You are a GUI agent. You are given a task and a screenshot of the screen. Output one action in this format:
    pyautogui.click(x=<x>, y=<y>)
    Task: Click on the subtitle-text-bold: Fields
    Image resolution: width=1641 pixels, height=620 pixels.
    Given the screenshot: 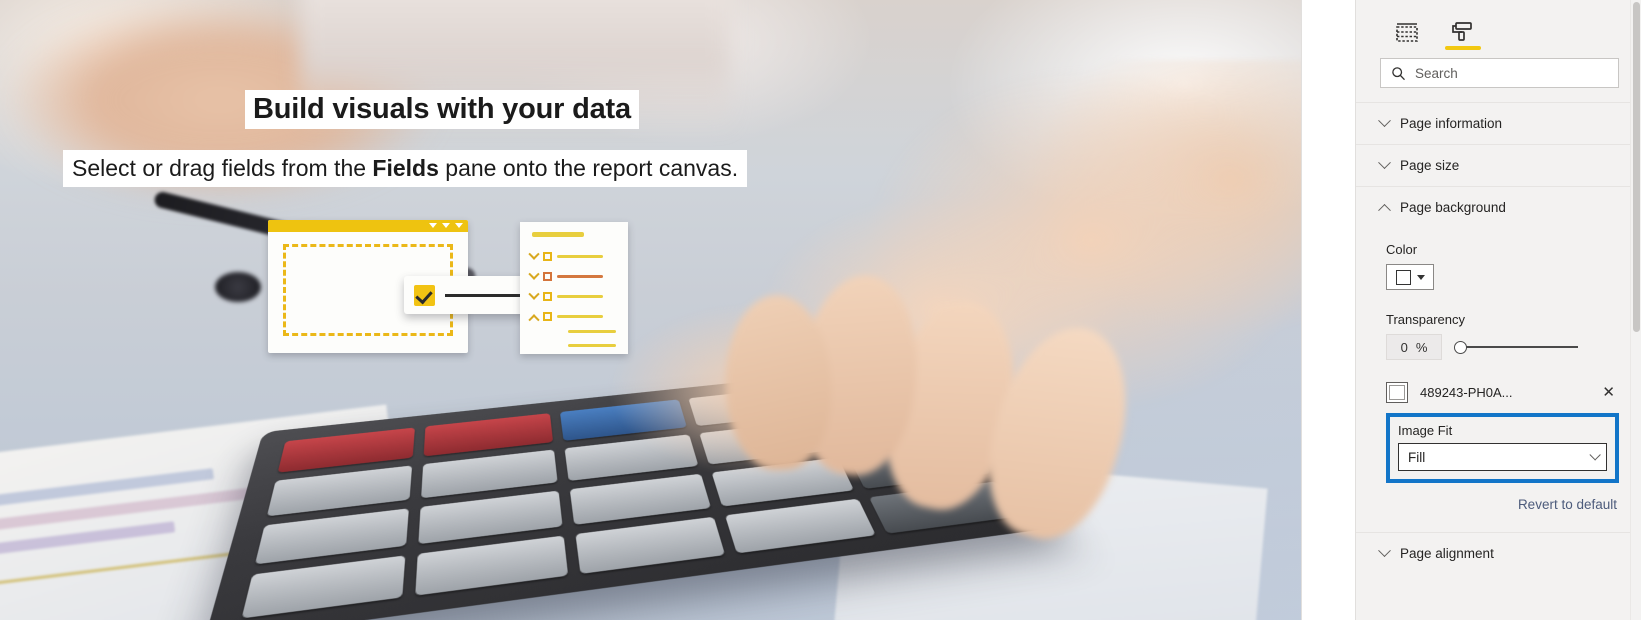 What is the action you would take?
    pyautogui.click(x=405, y=168)
    